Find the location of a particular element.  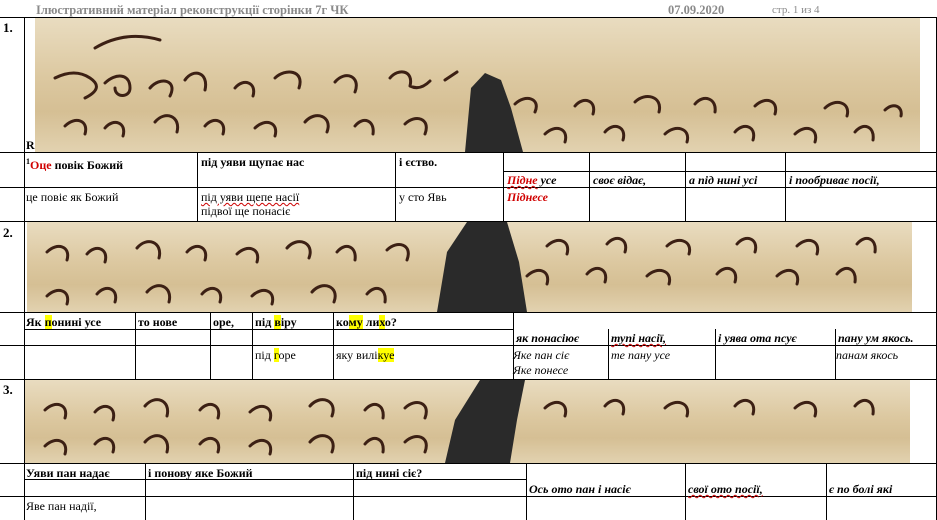

document-date: 07.09.2020 is located at coordinates (696, 10).